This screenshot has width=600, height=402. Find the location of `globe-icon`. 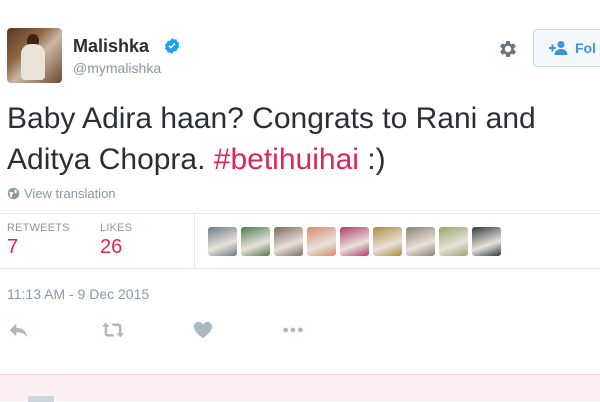

globe-icon is located at coordinates (13, 193).